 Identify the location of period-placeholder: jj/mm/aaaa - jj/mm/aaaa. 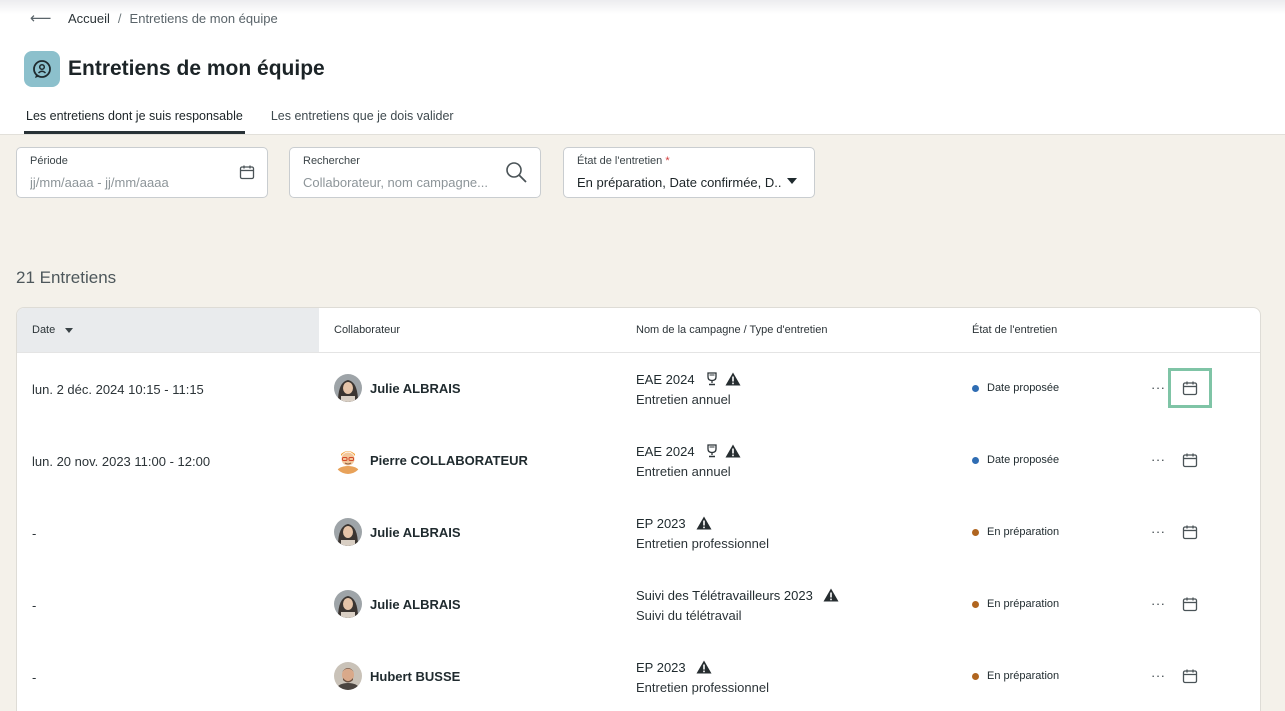
(99, 182).